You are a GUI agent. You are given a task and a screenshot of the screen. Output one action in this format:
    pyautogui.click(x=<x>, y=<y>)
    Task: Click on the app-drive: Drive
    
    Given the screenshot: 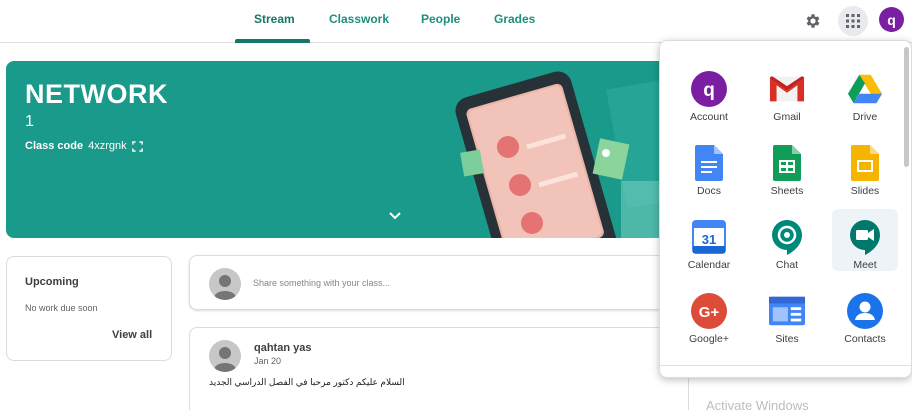 What is the action you would take?
    pyautogui.click(x=865, y=92)
    